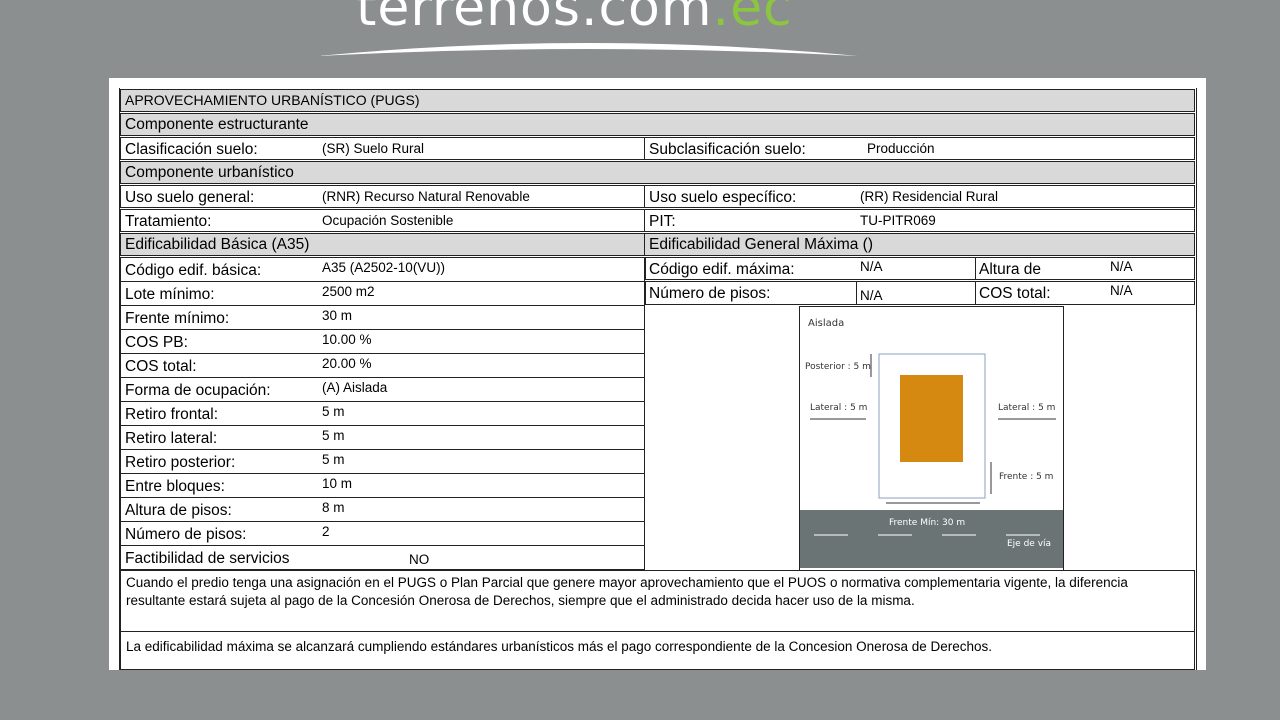 This screenshot has width=1280, height=720. What do you see at coordinates (382, 365) in the screenshot?
I see `basica-row: COS total: 20.00 %` at bounding box center [382, 365].